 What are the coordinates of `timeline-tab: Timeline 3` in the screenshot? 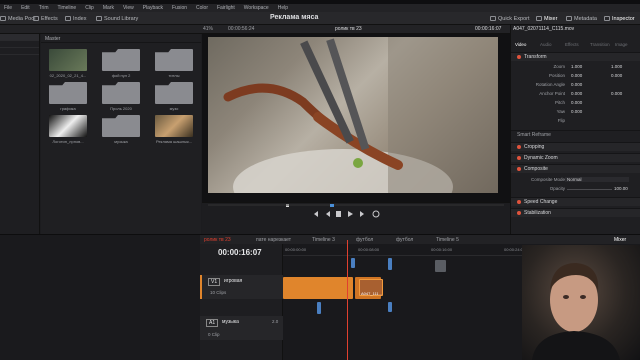 It's located at (323, 240).